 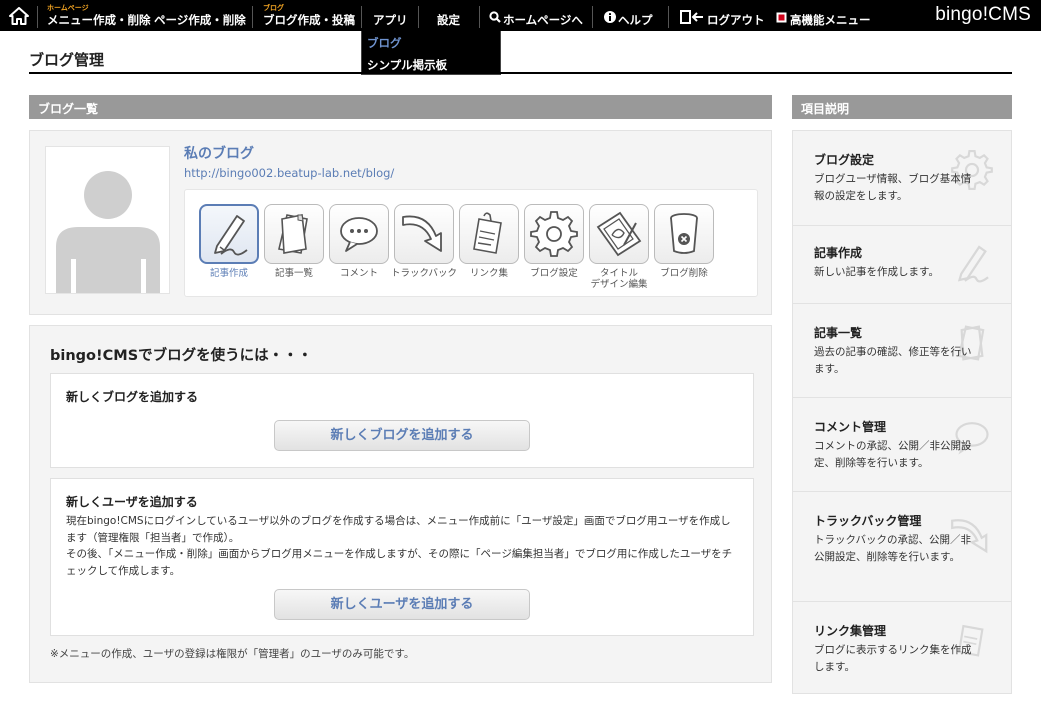 What do you see at coordinates (876, 272) in the screenshot?
I see `help-item-desc: 新しい記事を作成します。` at bounding box center [876, 272].